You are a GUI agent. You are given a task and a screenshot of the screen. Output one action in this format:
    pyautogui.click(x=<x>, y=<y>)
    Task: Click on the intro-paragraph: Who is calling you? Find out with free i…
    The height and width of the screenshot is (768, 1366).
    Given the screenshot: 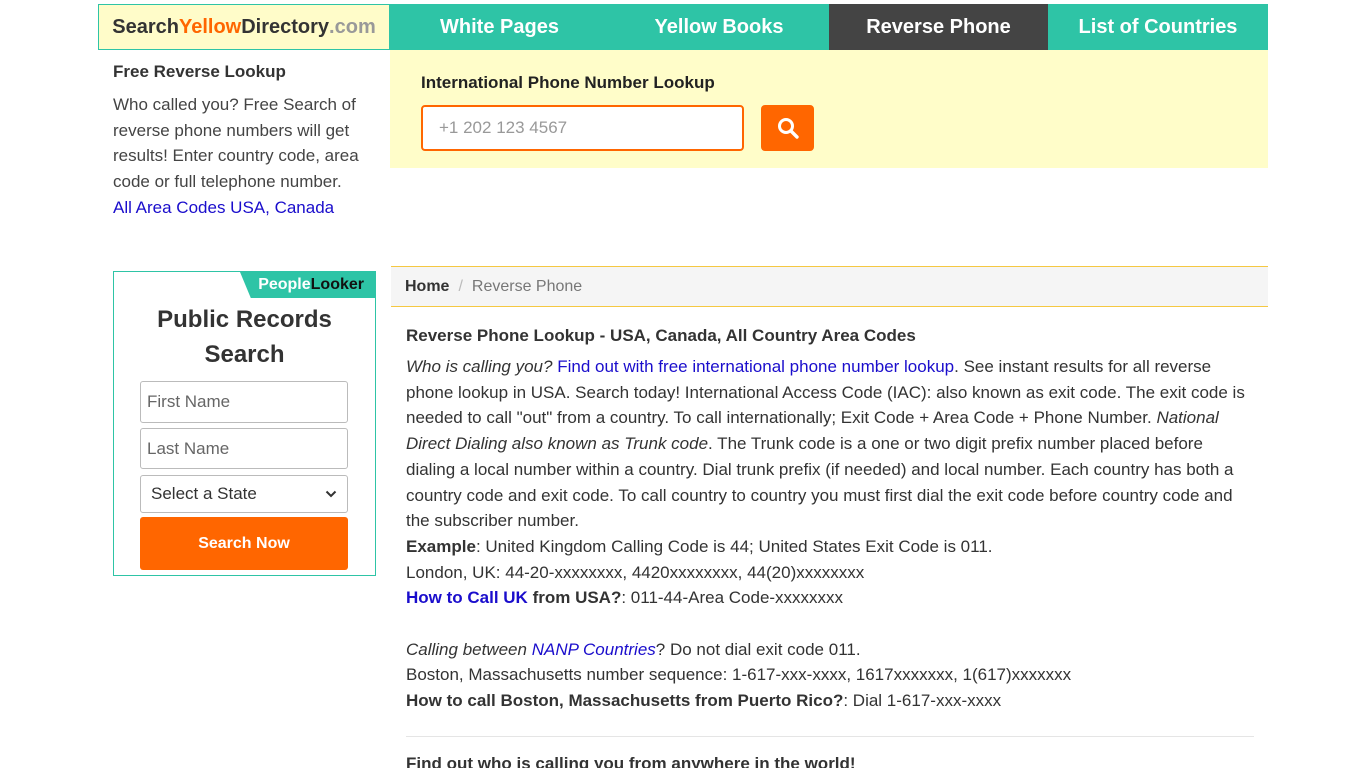 What is the action you would take?
    pyautogui.click(x=830, y=444)
    